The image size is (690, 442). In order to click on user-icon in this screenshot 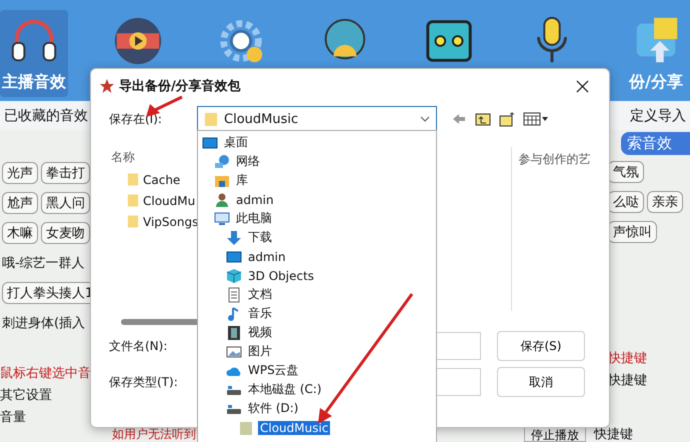, I will do `click(222, 200)`.